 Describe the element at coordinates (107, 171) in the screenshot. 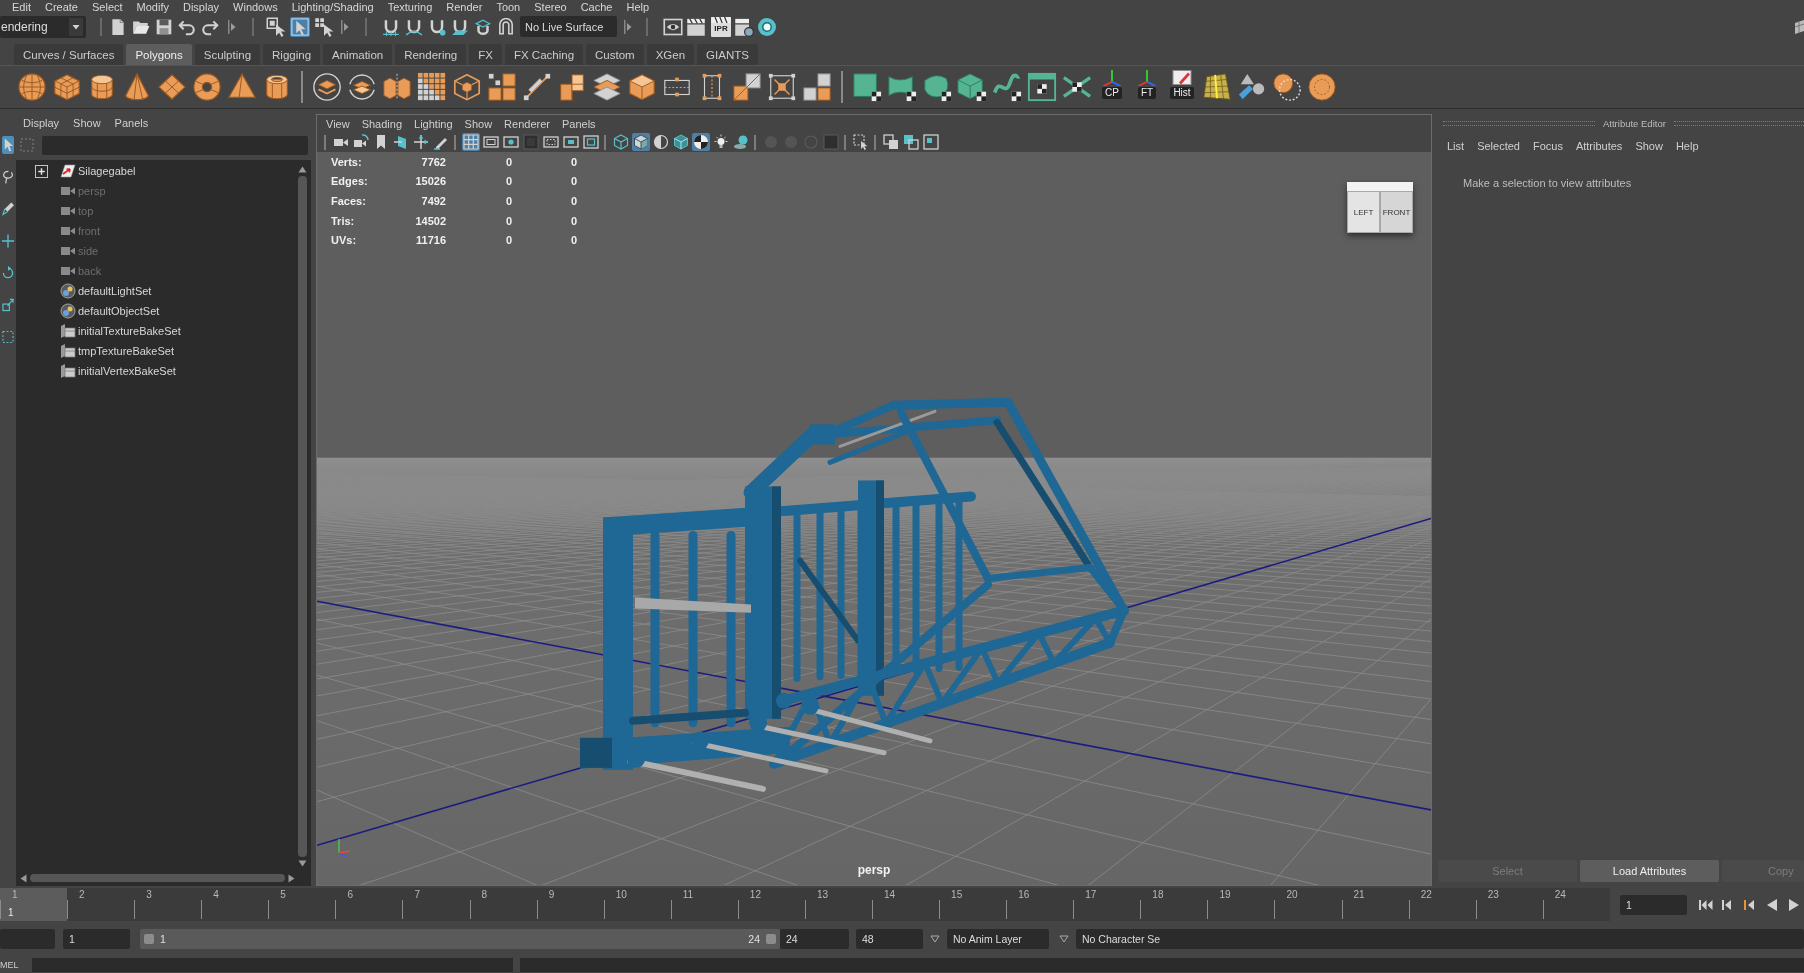

I see `outliner-item: Silagegabel` at that location.